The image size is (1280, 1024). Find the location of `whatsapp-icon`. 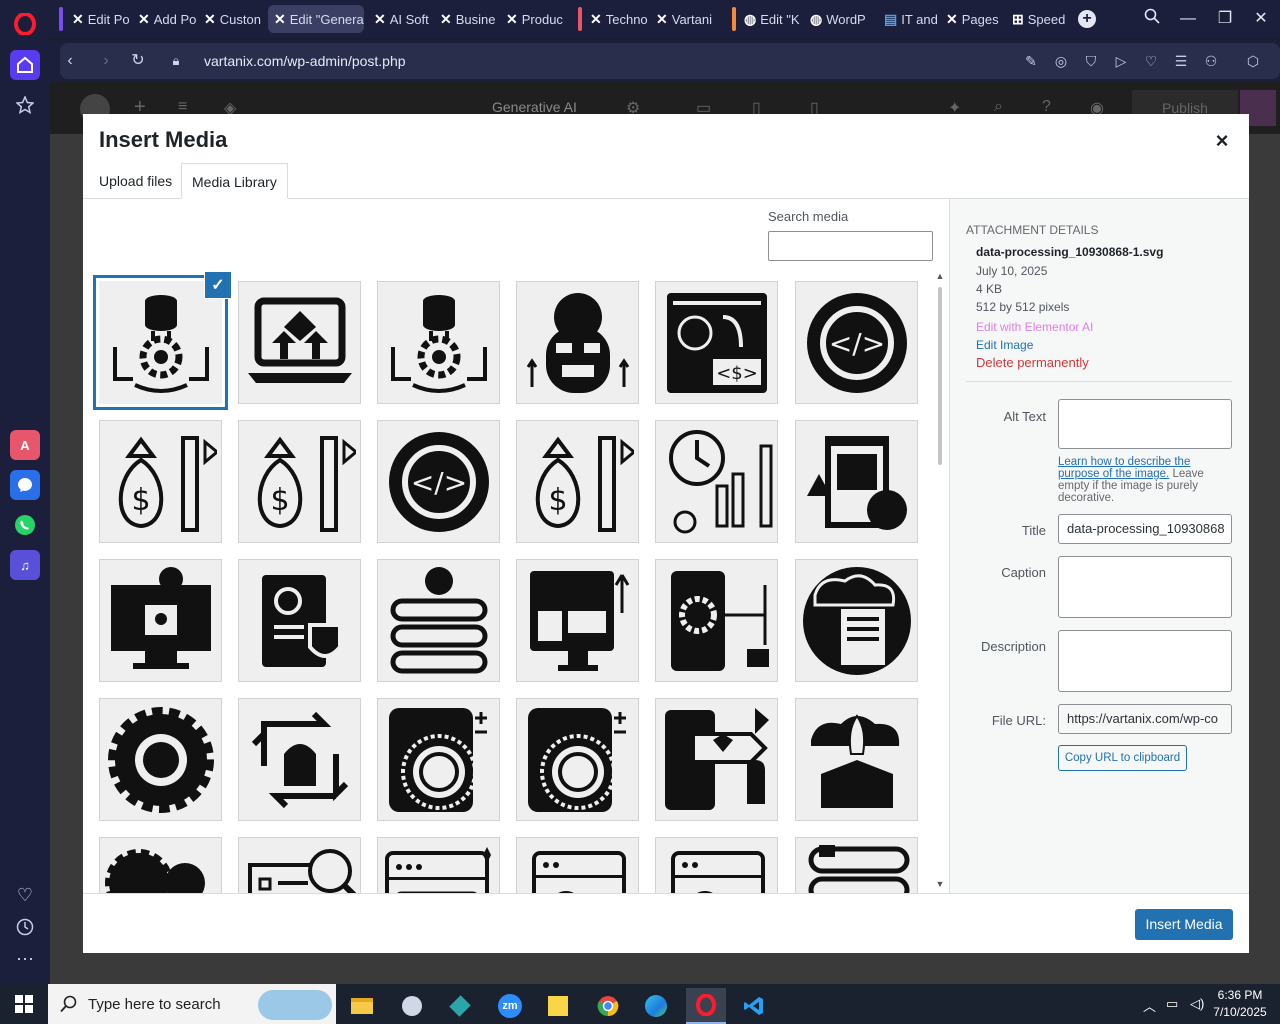

whatsapp-icon is located at coordinates (25, 525).